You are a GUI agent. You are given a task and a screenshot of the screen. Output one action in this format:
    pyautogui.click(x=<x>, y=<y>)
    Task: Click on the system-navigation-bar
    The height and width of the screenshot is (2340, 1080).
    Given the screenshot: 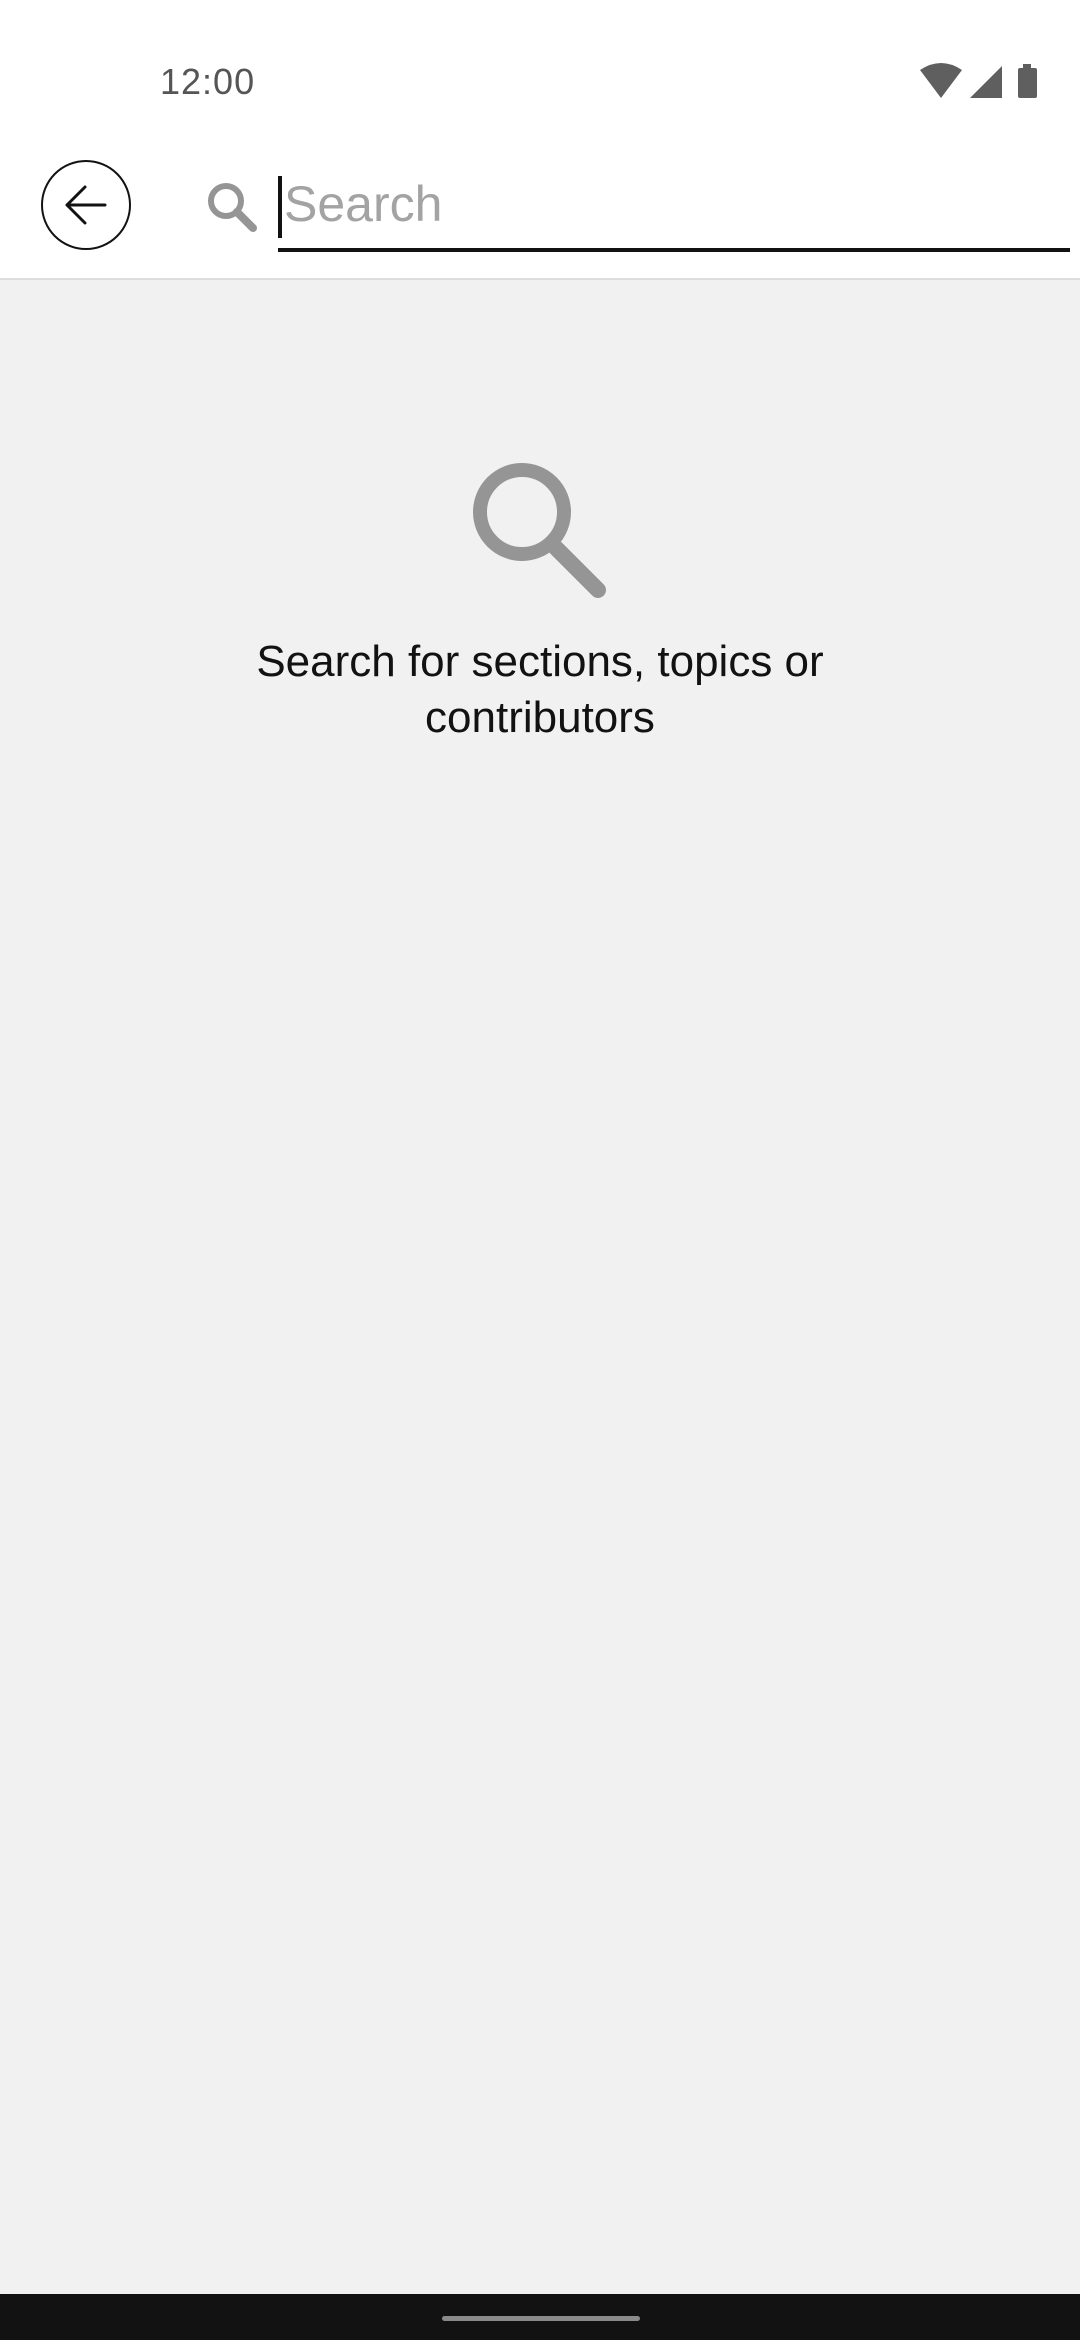 What is the action you would take?
    pyautogui.click(x=540, y=2317)
    